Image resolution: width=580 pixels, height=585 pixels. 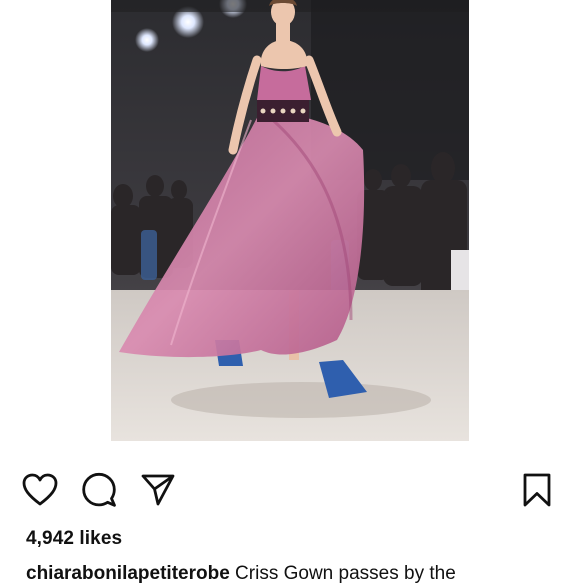 I want to click on comment-button, so click(x=99, y=490).